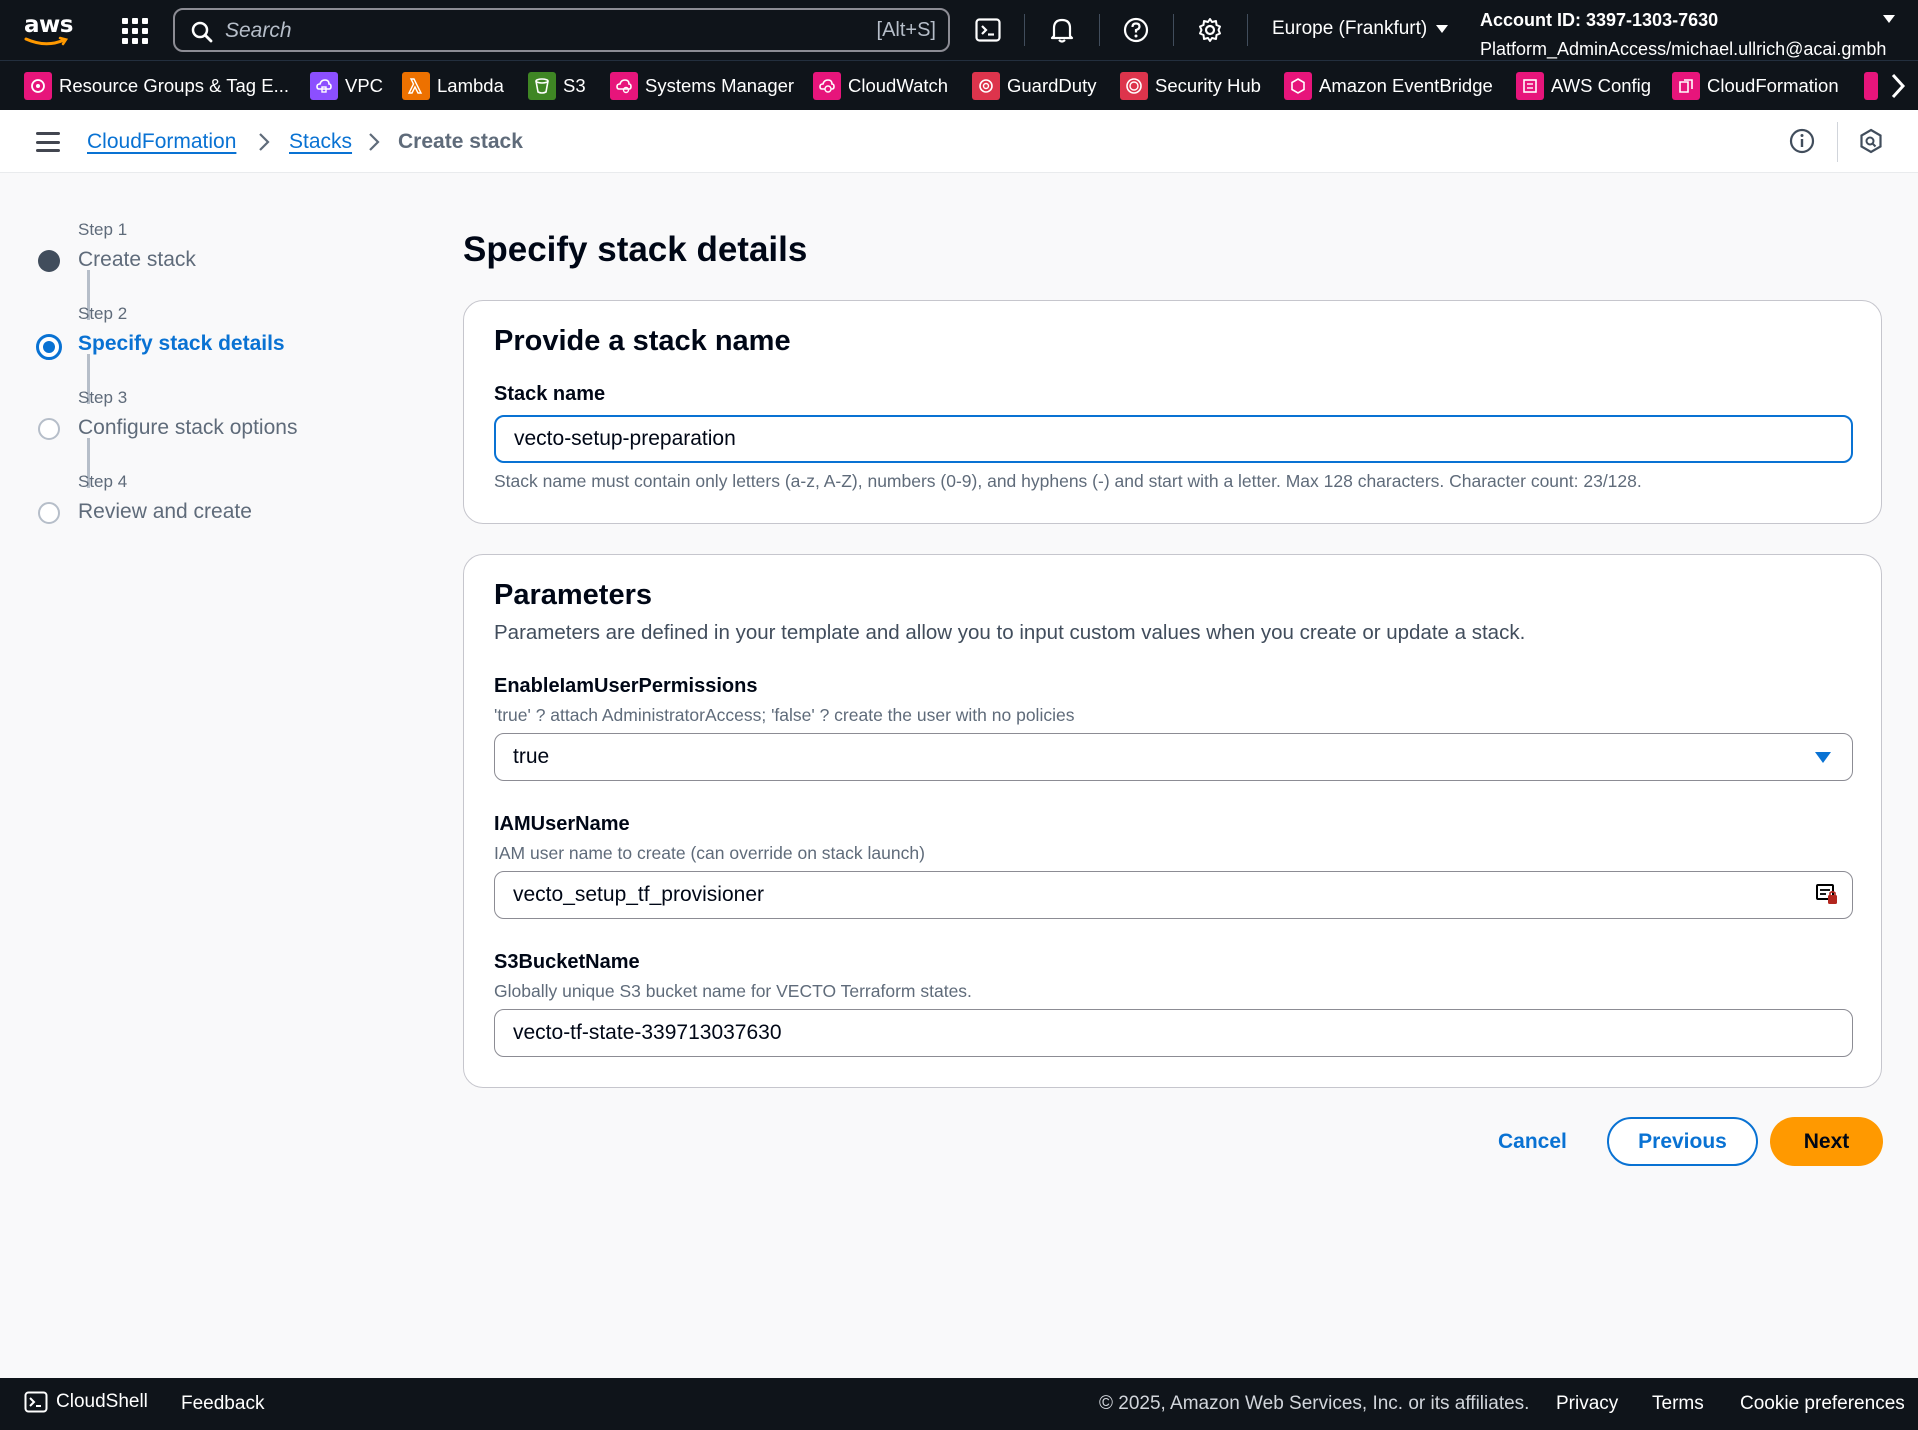  What do you see at coordinates (181, 343) in the screenshot?
I see `step-title: Specify stack details` at bounding box center [181, 343].